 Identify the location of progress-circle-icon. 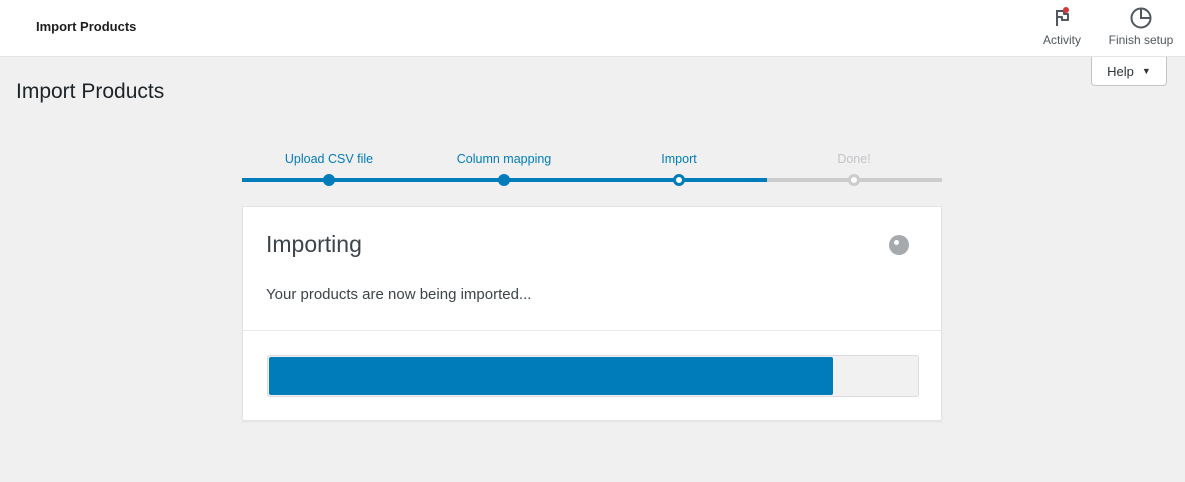
(1141, 18).